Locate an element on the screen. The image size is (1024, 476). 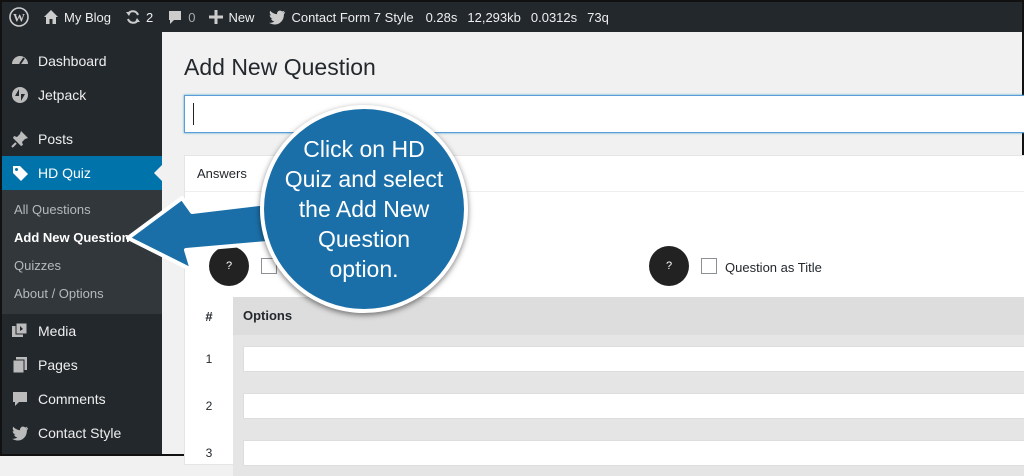
callout-arrow is located at coordinates (203, 234).